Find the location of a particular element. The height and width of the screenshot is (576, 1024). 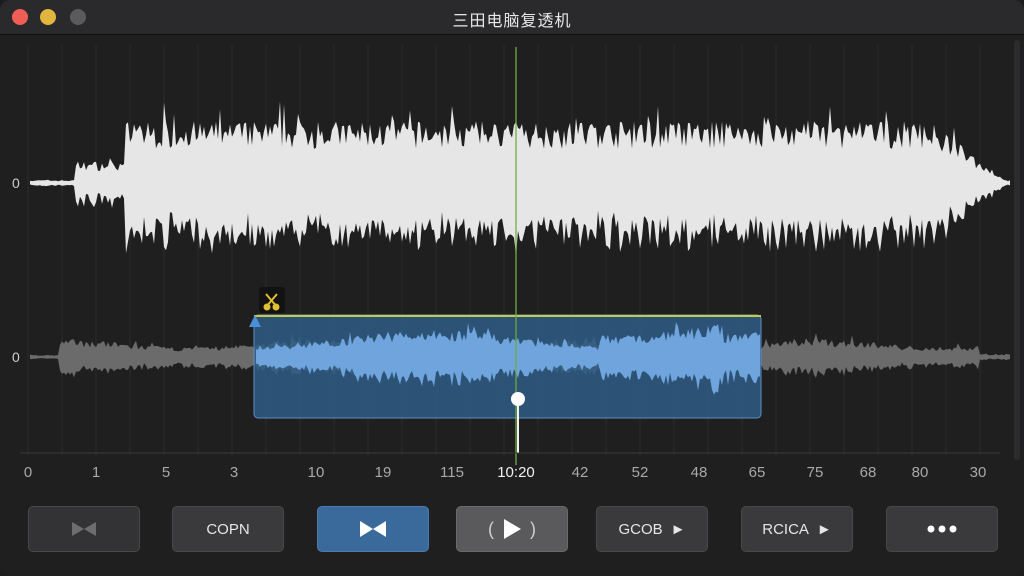

timeline-label: 48 is located at coordinates (699, 472).